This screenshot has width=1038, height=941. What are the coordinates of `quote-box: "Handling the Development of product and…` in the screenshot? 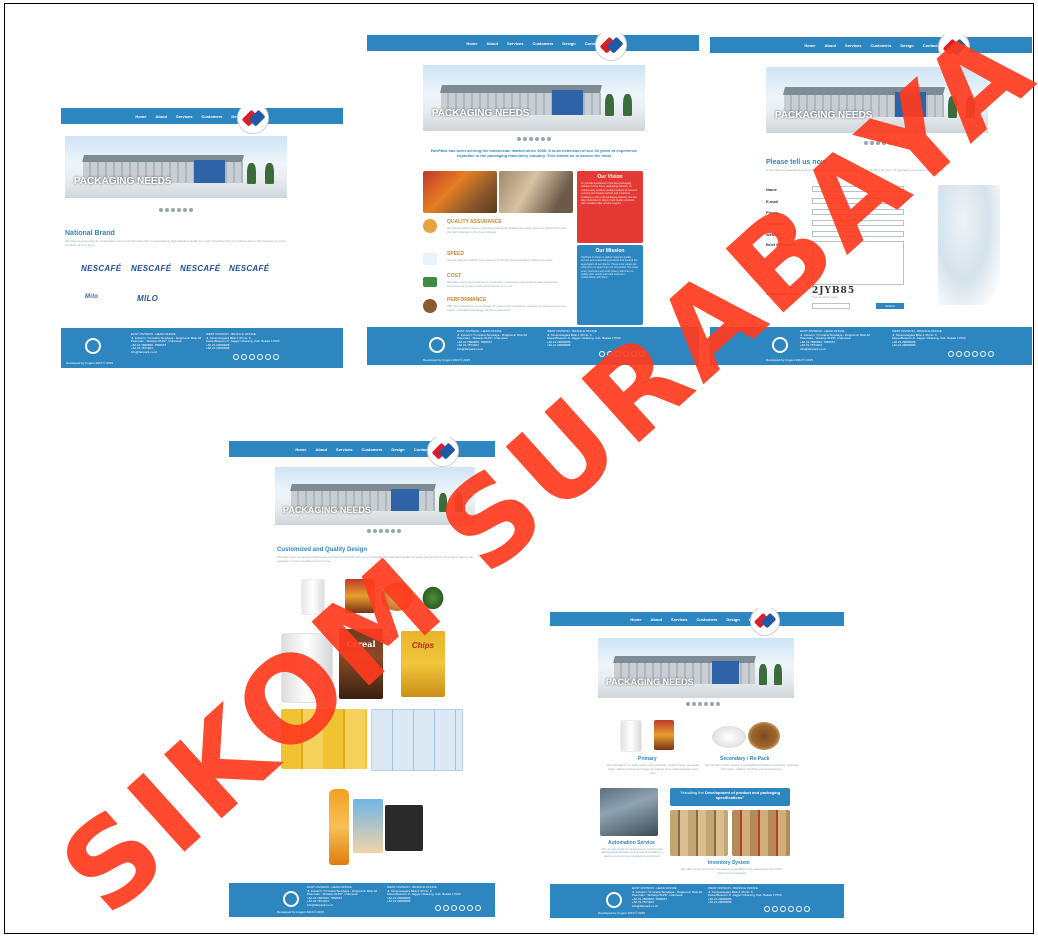 It's located at (730, 797).